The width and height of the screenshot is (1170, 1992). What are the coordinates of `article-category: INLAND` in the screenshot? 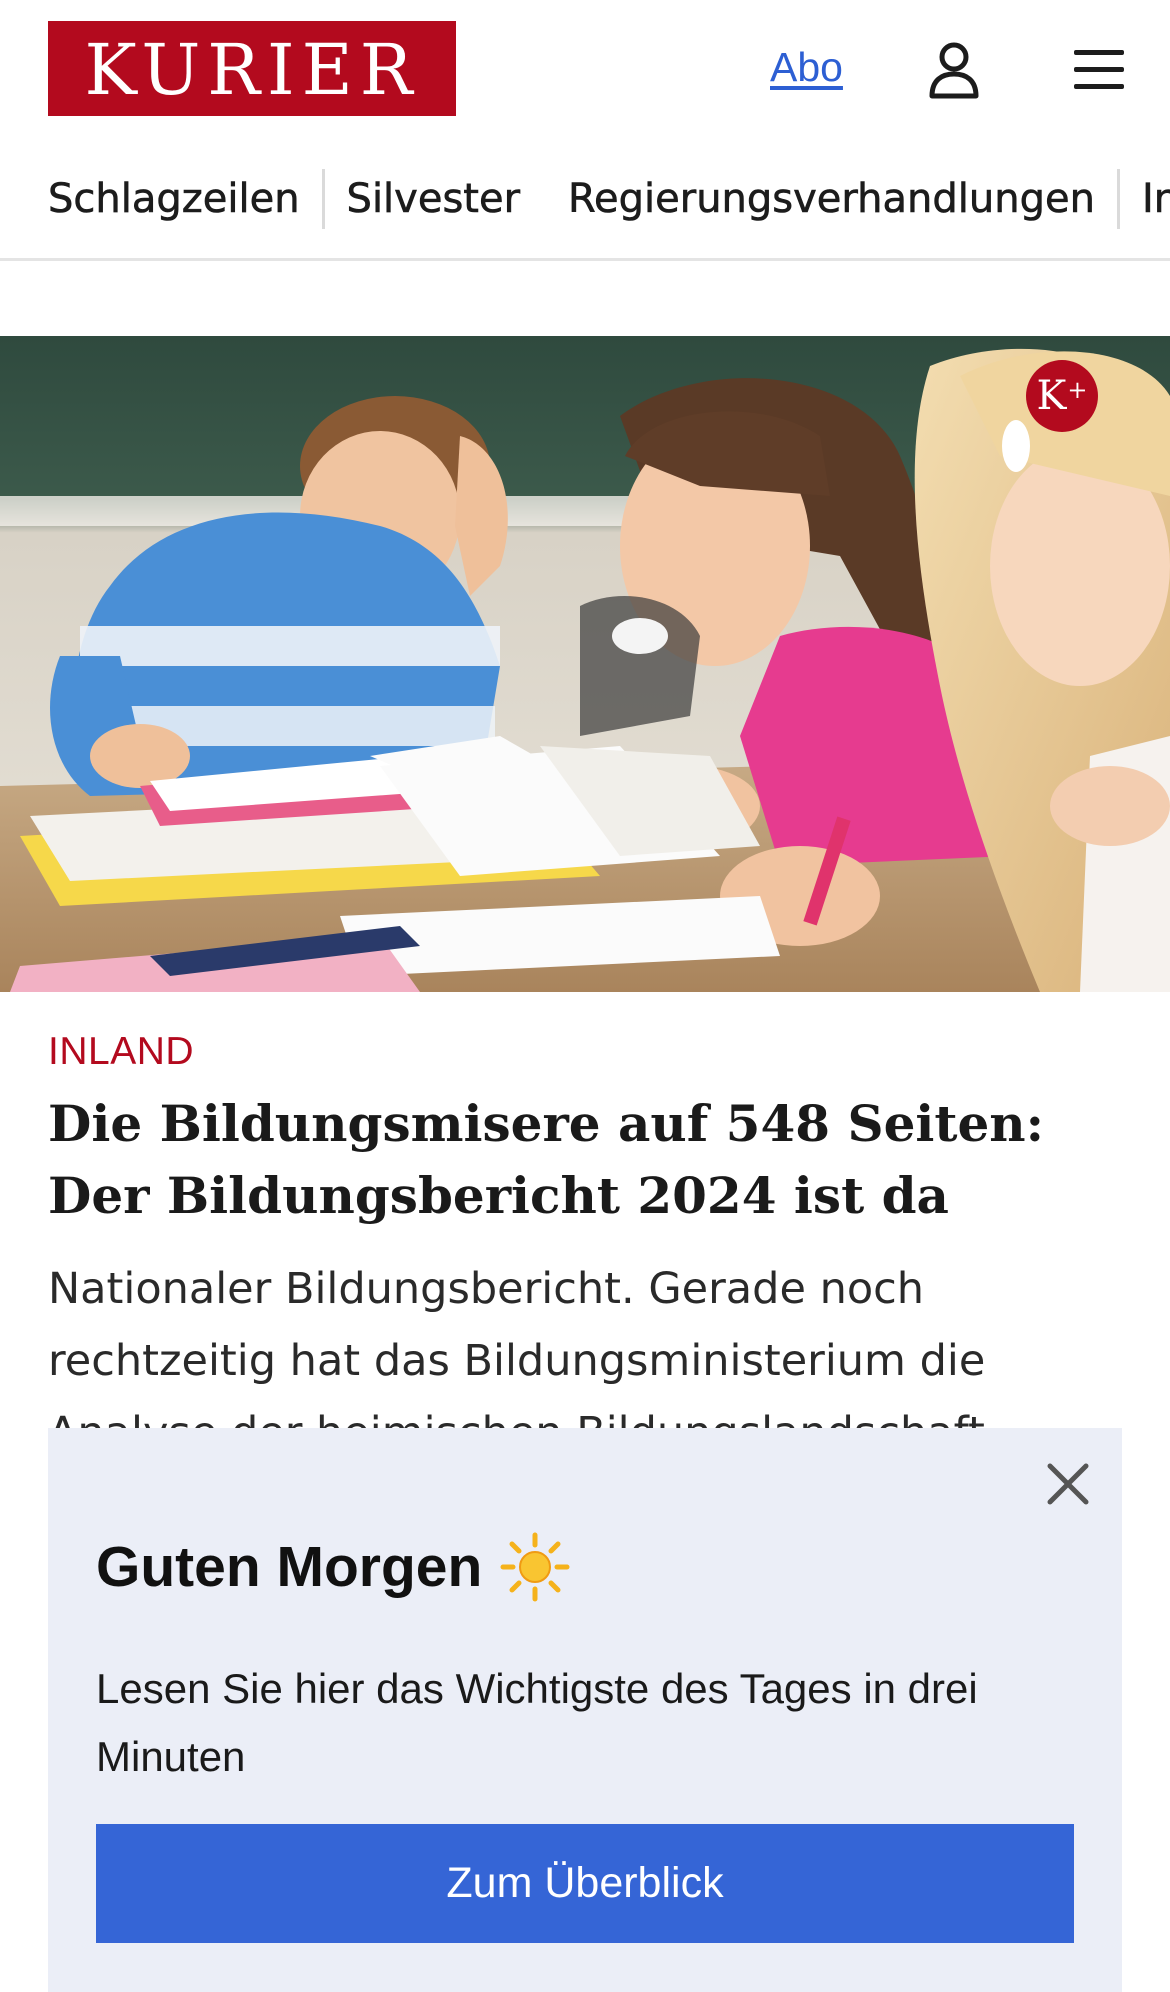 It's located at (121, 1052).